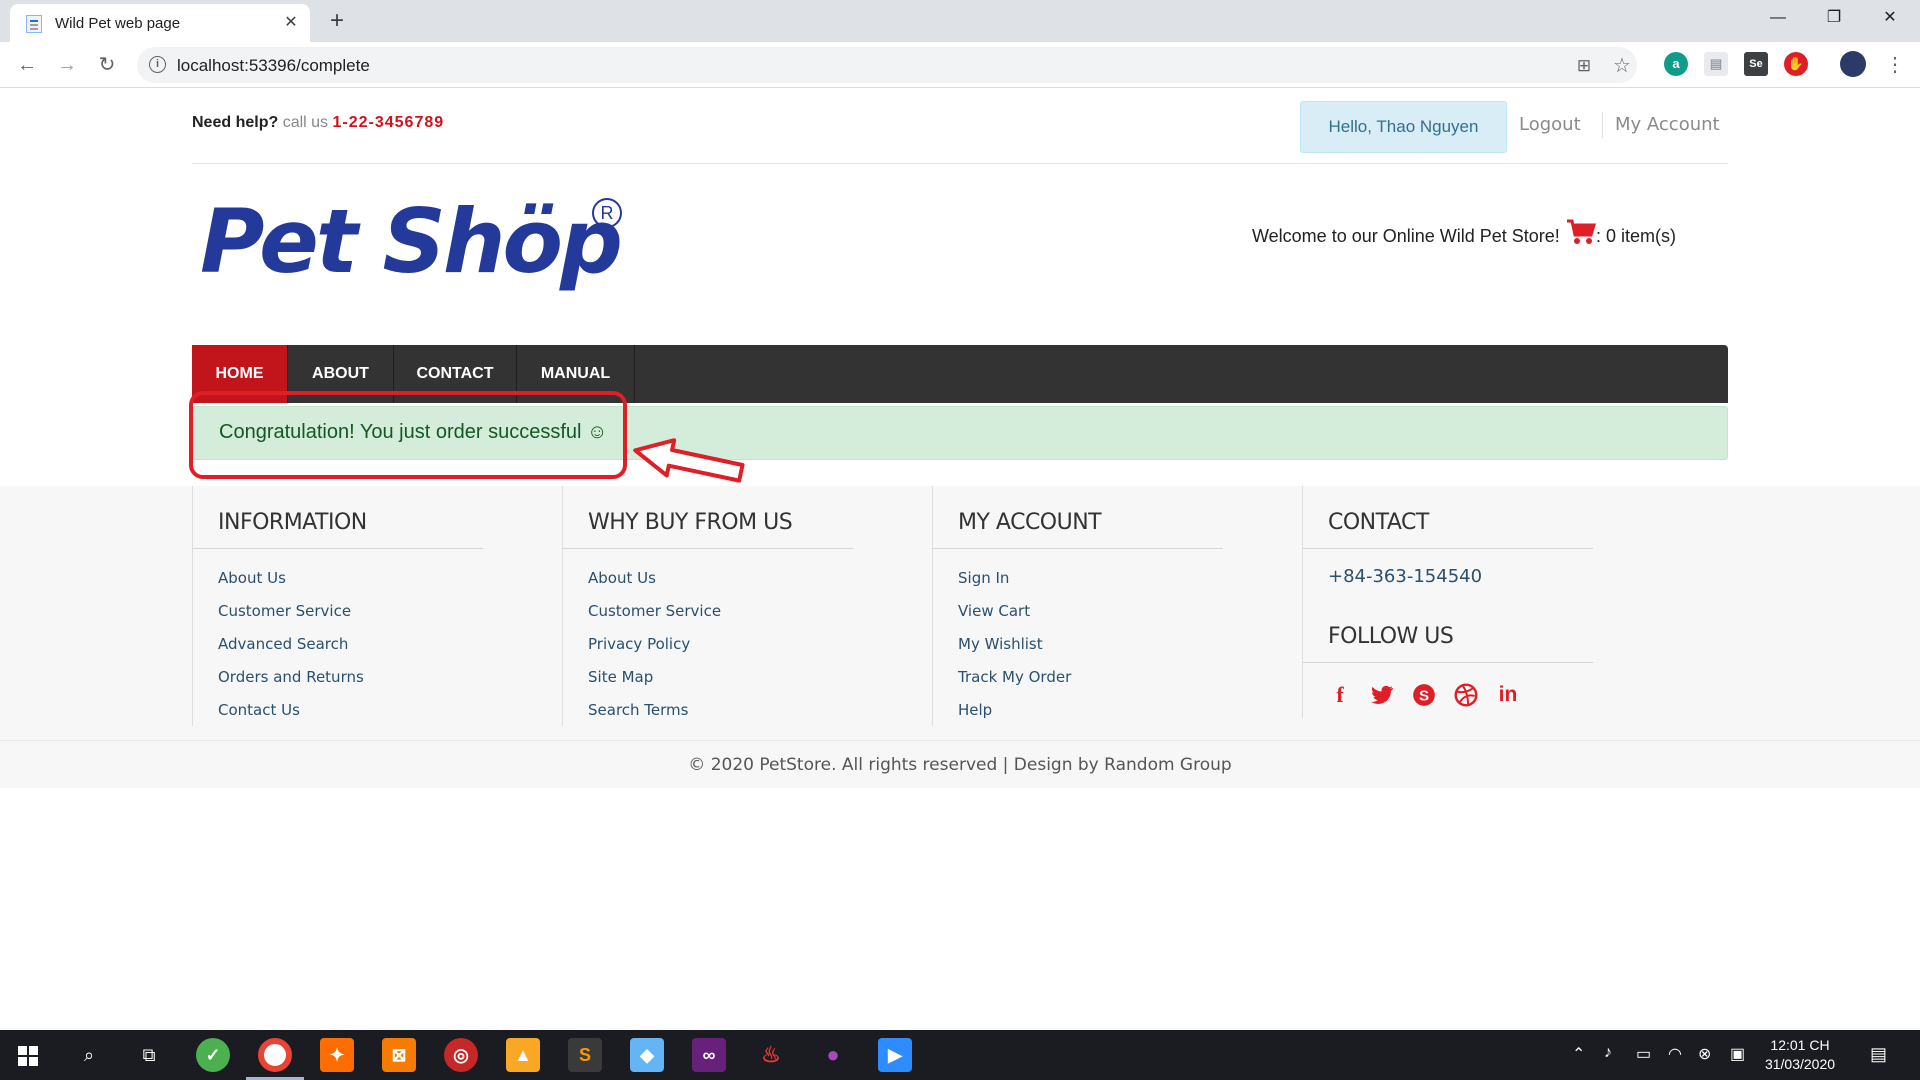  Describe the element at coordinates (337, 22) in the screenshot. I see `new-tab-button: +` at that location.